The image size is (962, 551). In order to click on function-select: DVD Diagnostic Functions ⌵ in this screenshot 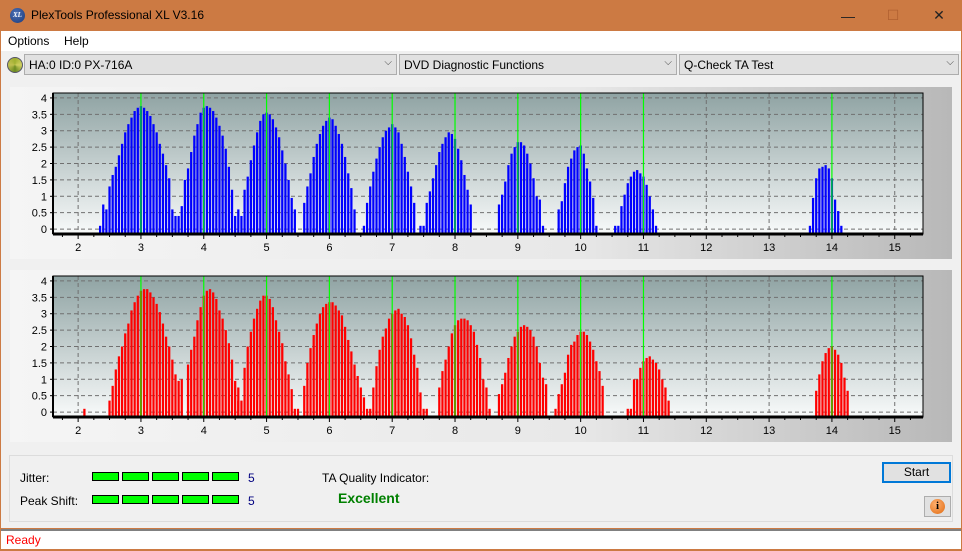, I will do `click(538, 64)`.